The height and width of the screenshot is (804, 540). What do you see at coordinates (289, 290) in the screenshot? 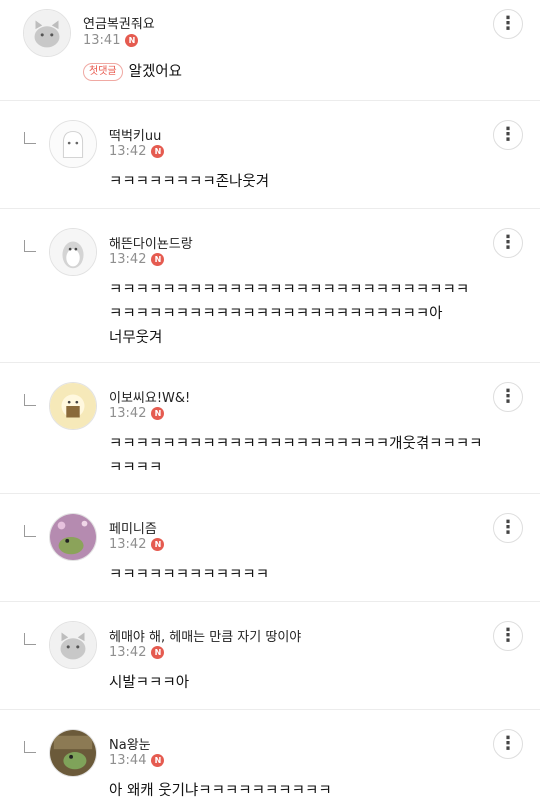
I see `comment-text-line: ㅋㅋㅋㅋㅋㅋㅋㅋㅋㅋㅋㅋㅋㅋㅋㅋㅋㅋㅋㅋㅋㅋㅋㅋㅋㅋㅋ` at bounding box center [289, 290].